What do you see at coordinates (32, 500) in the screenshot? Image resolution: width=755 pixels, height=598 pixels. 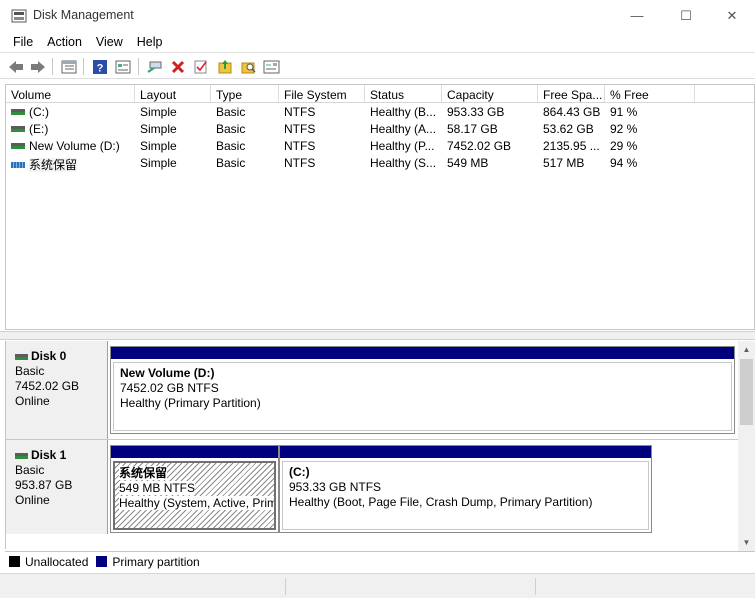 I see `disk-state: Online` at bounding box center [32, 500].